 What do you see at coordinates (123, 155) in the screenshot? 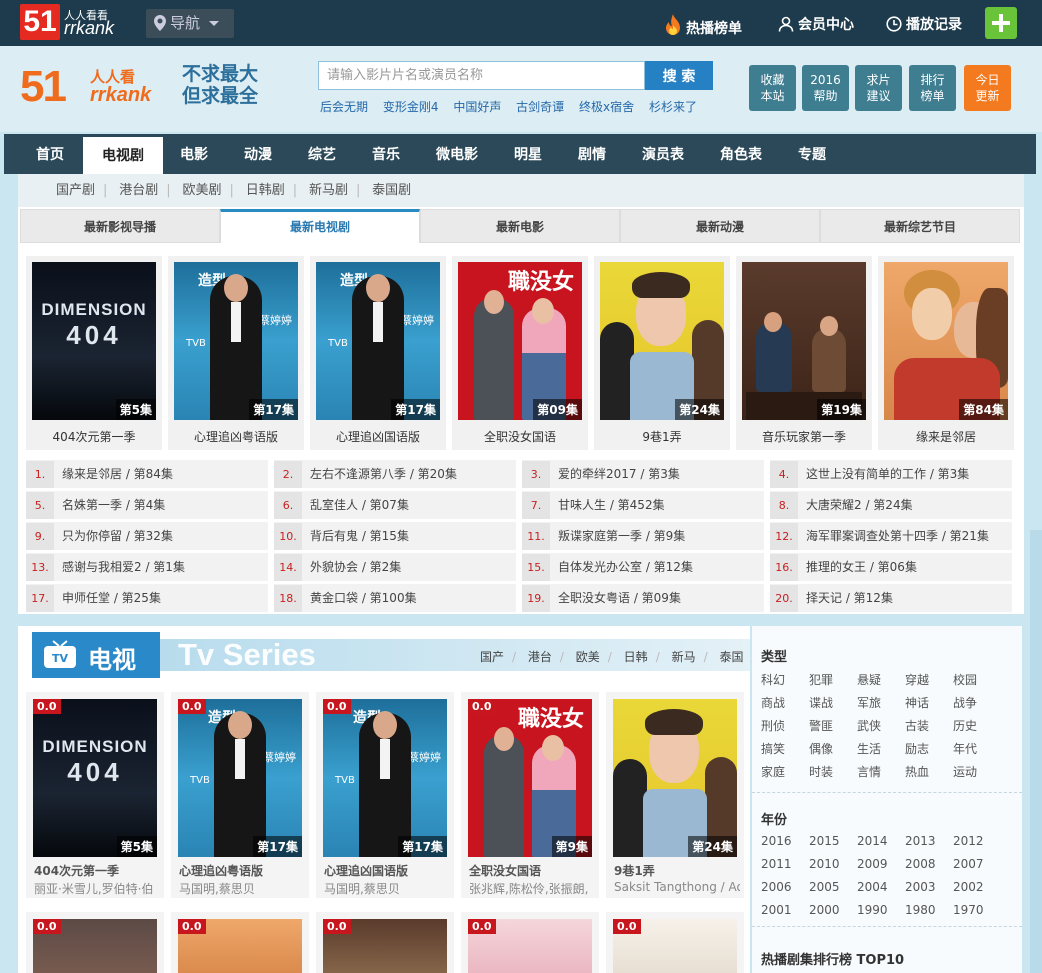
I see `nav-item-tv: 电视剧` at bounding box center [123, 155].